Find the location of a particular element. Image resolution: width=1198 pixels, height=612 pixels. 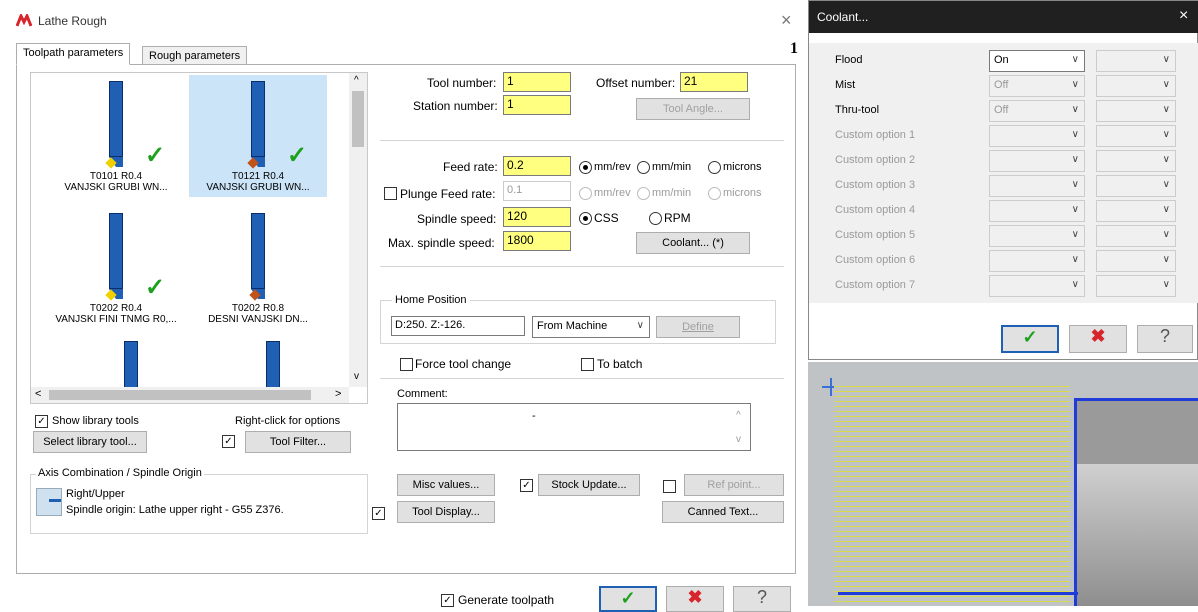

show-library-tools-checkbox: ✓ is located at coordinates (41, 421).